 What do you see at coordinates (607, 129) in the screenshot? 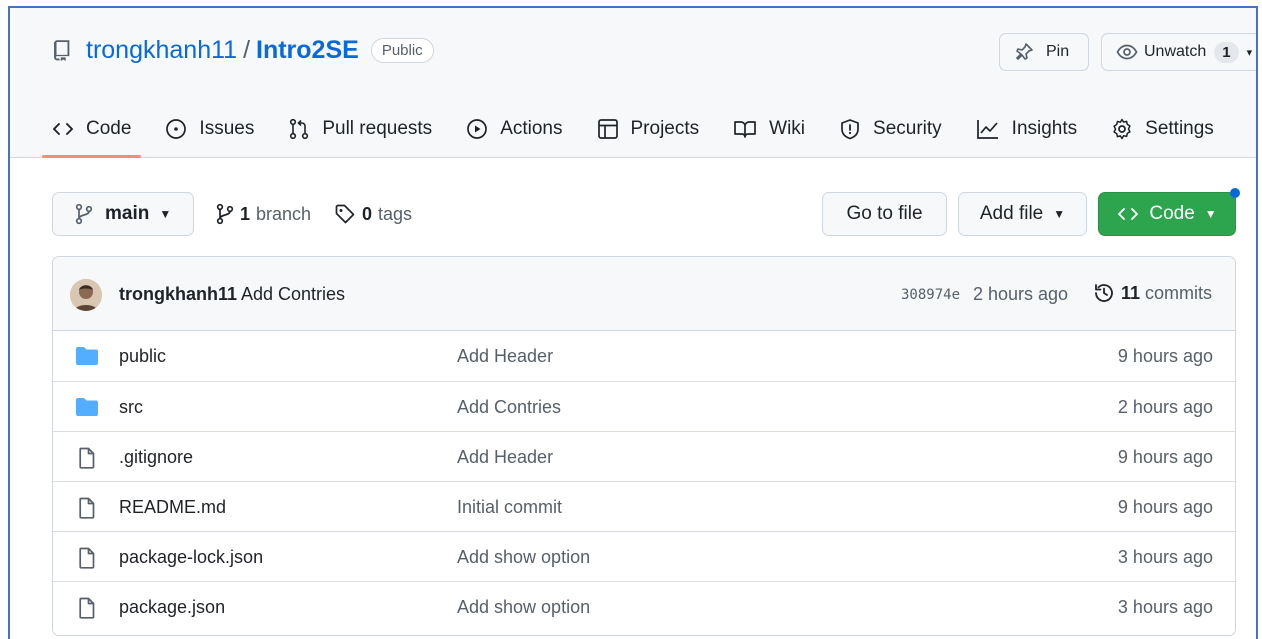
I see `table-icon` at bounding box center [607, 129].